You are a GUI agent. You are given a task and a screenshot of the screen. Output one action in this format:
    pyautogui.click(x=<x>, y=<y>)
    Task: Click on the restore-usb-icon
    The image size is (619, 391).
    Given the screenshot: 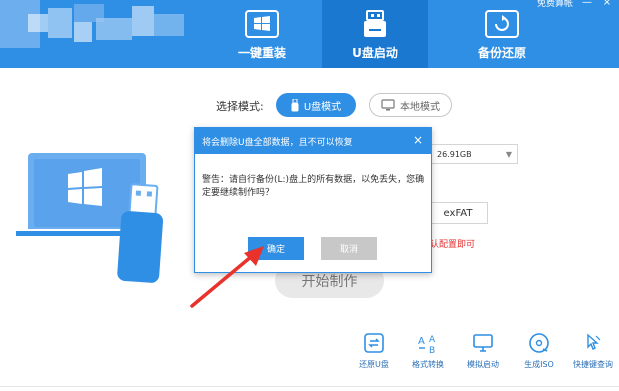 What is the action you would take?
    pyautogui.click(x=374, y=343)
    